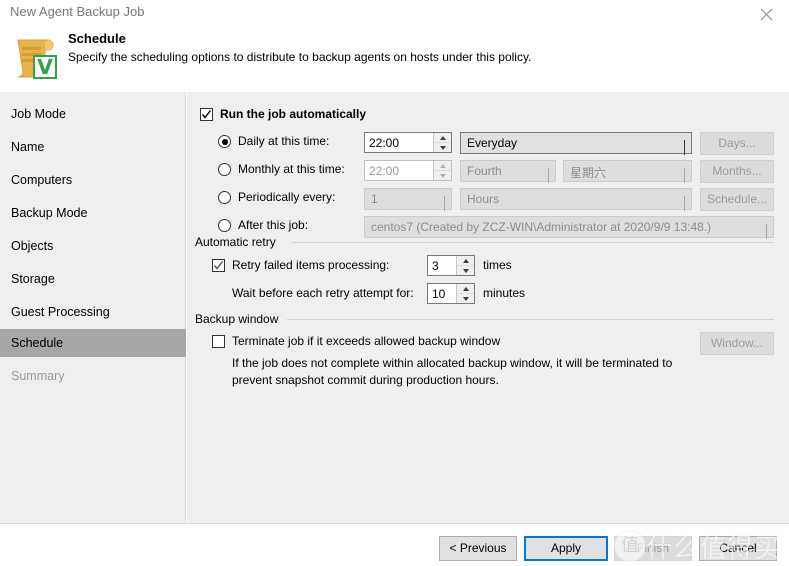 Image resolution: width=789 pixels, height=566 pixels. I want to click on previous-button: < Previous, so click(478, 548).